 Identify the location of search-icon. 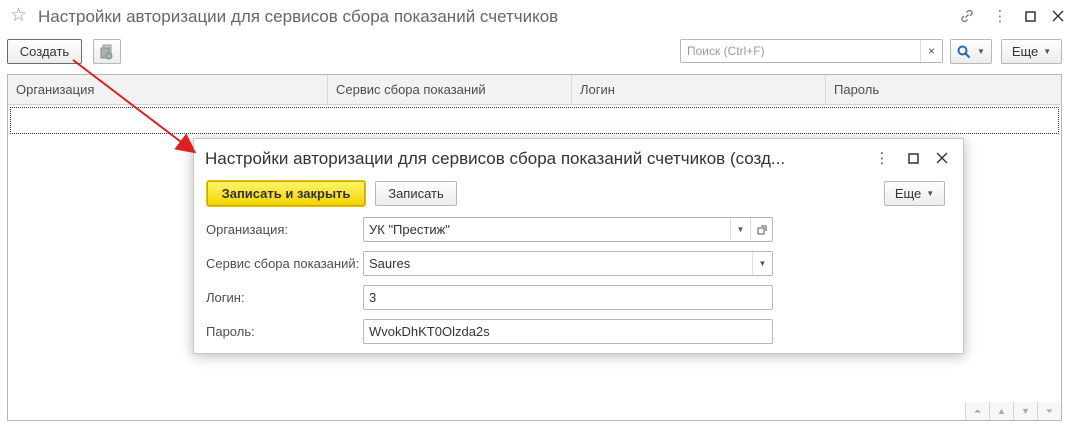
(964, 51).